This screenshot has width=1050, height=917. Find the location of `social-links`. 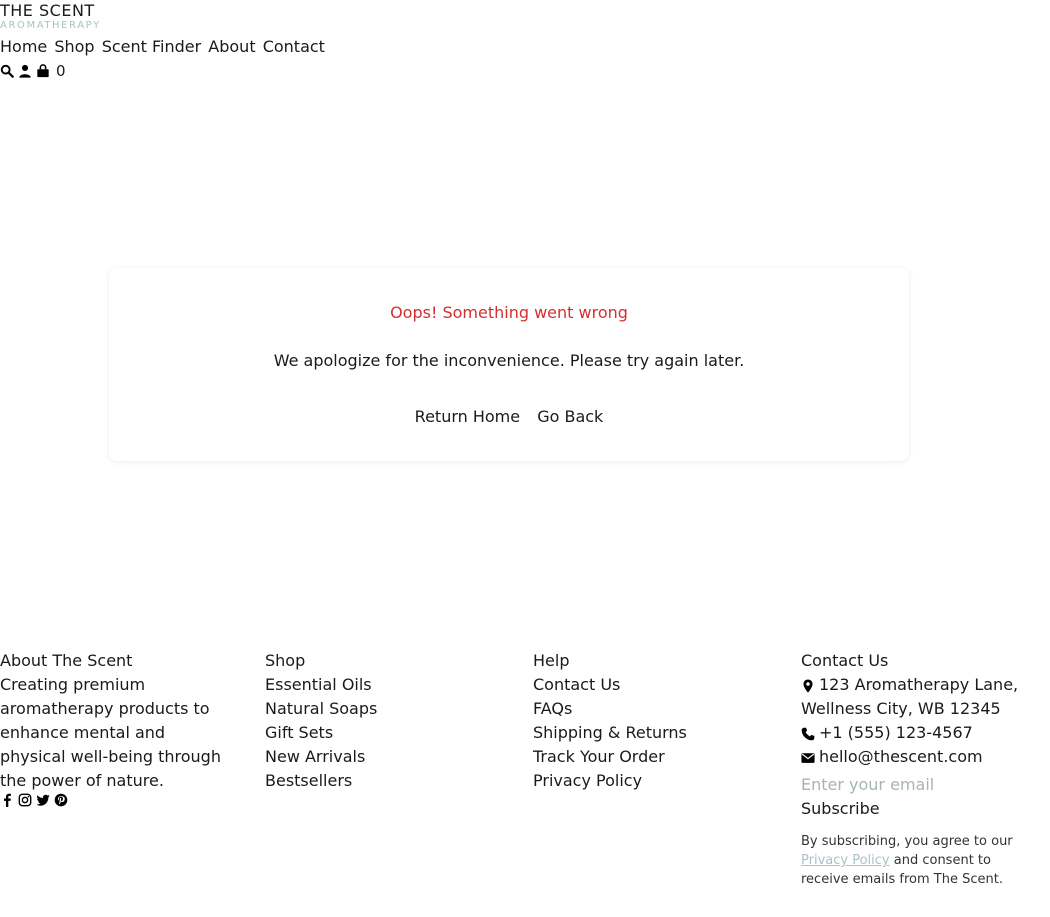

social-links is located at coordinates (115, 800).